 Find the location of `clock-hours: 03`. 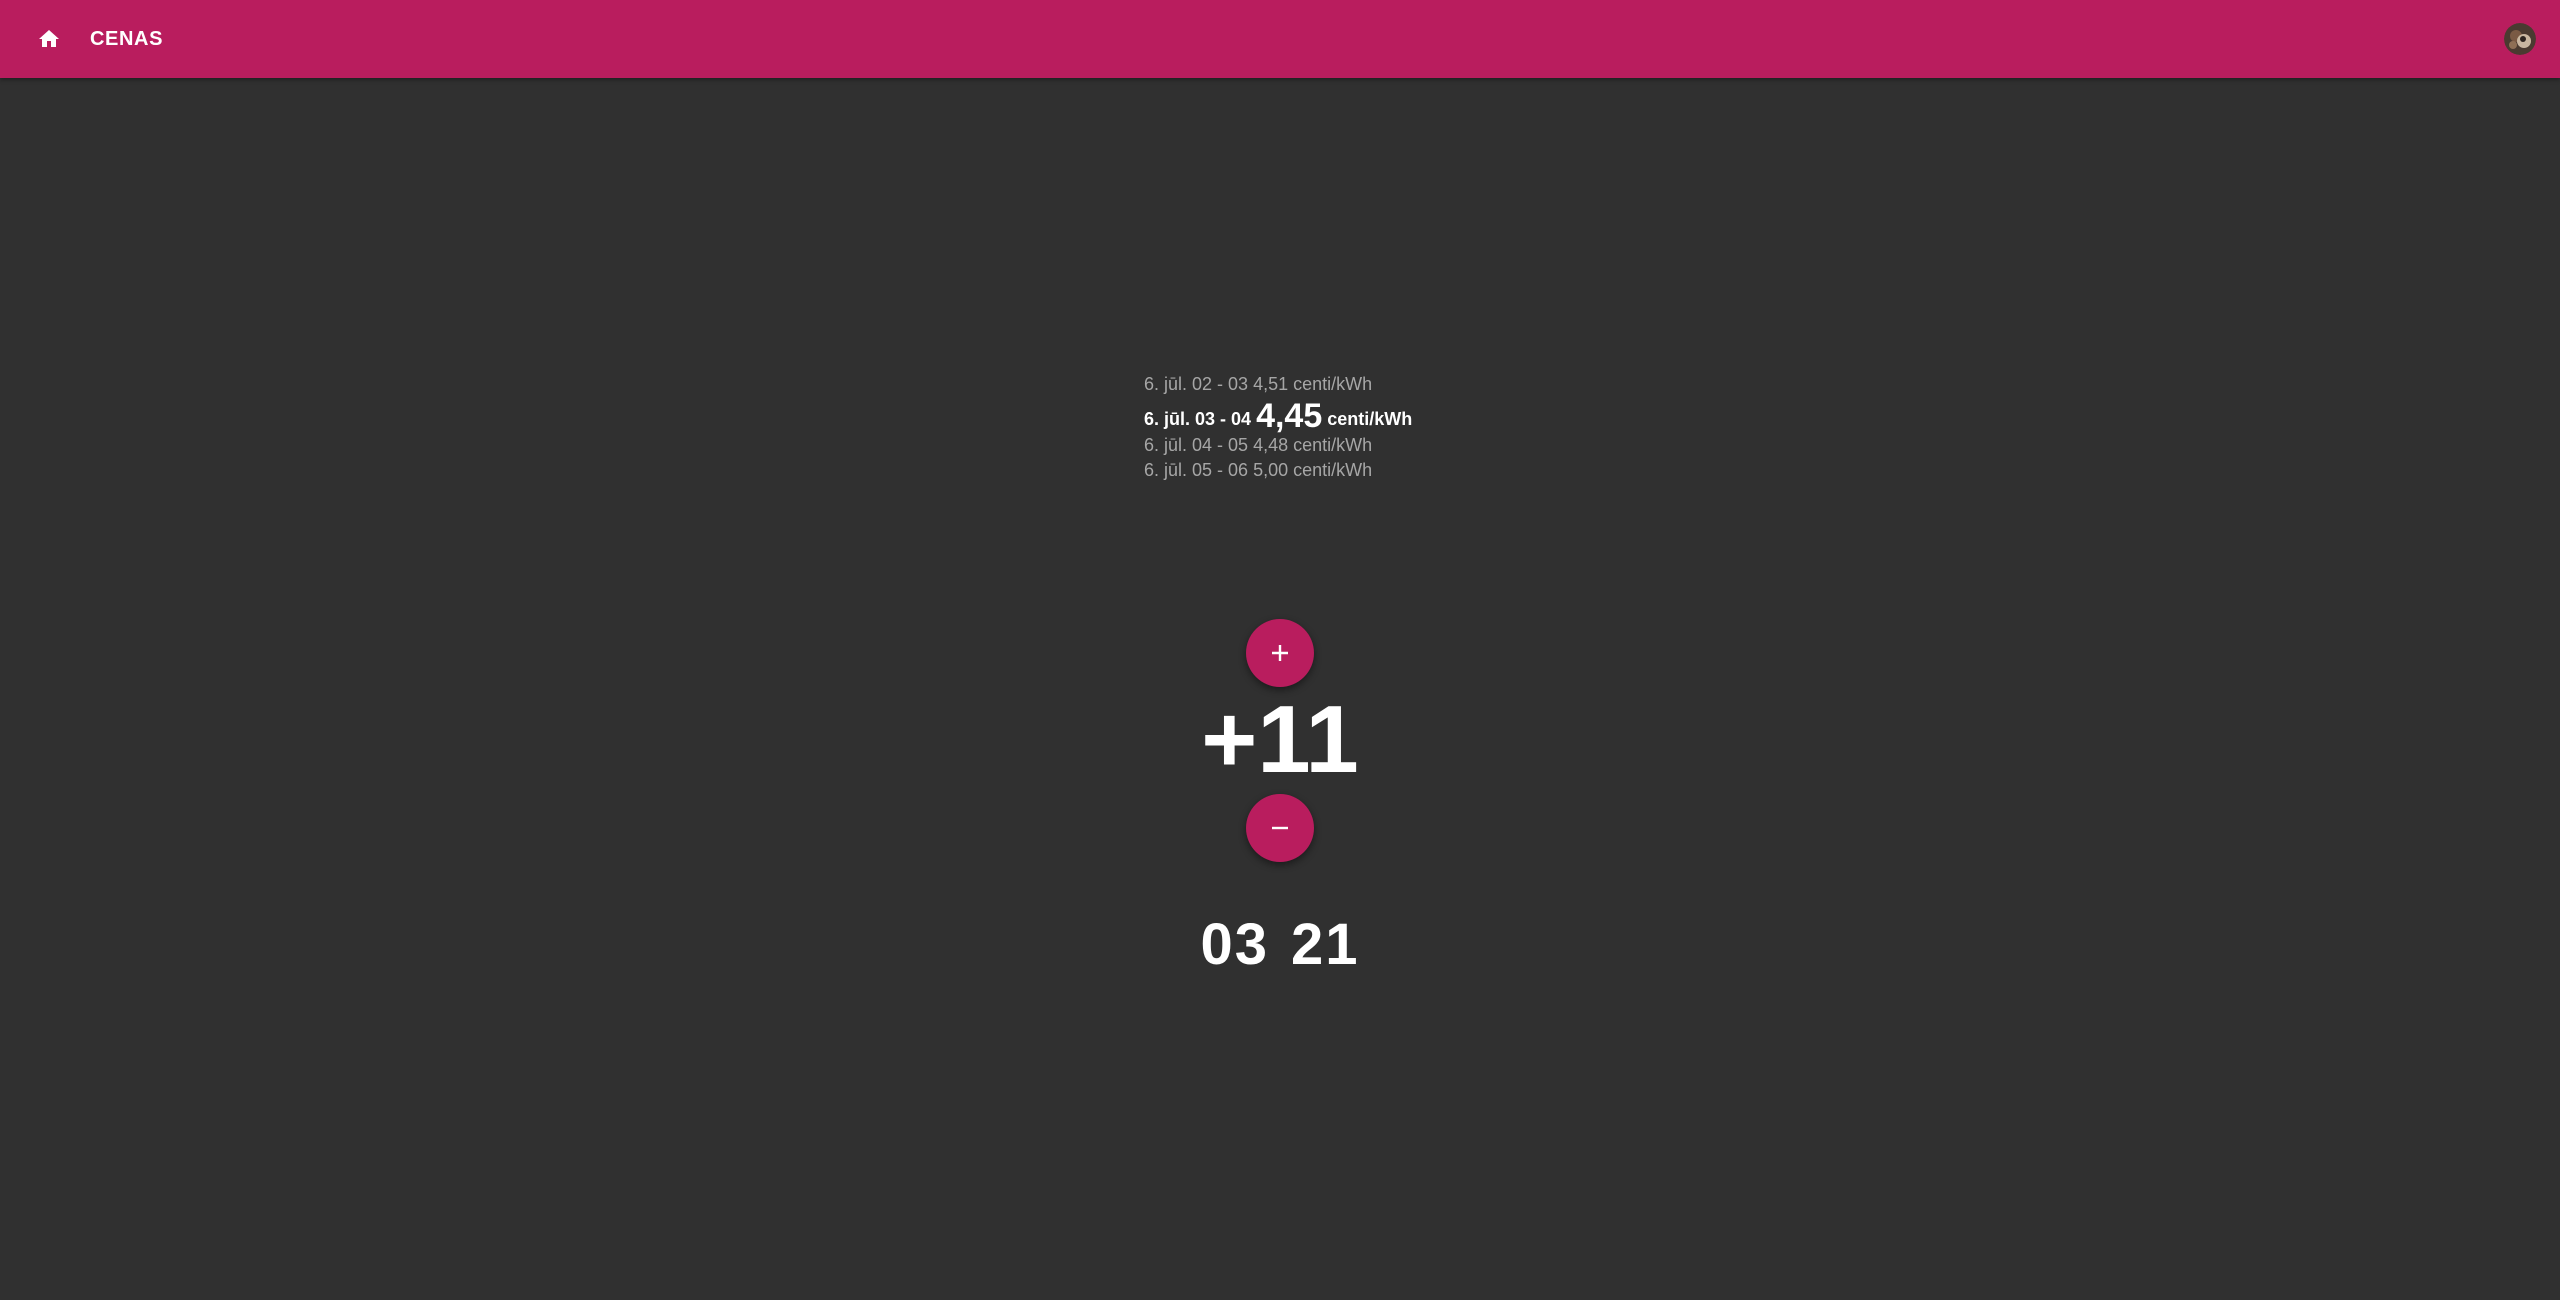

clock-hours: 03 is located at coordinates (1234, 944).